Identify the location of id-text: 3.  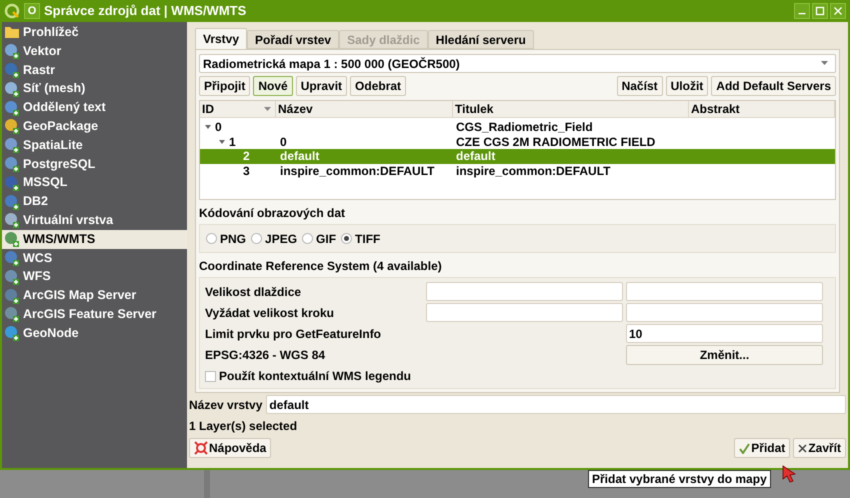
(246, 170).